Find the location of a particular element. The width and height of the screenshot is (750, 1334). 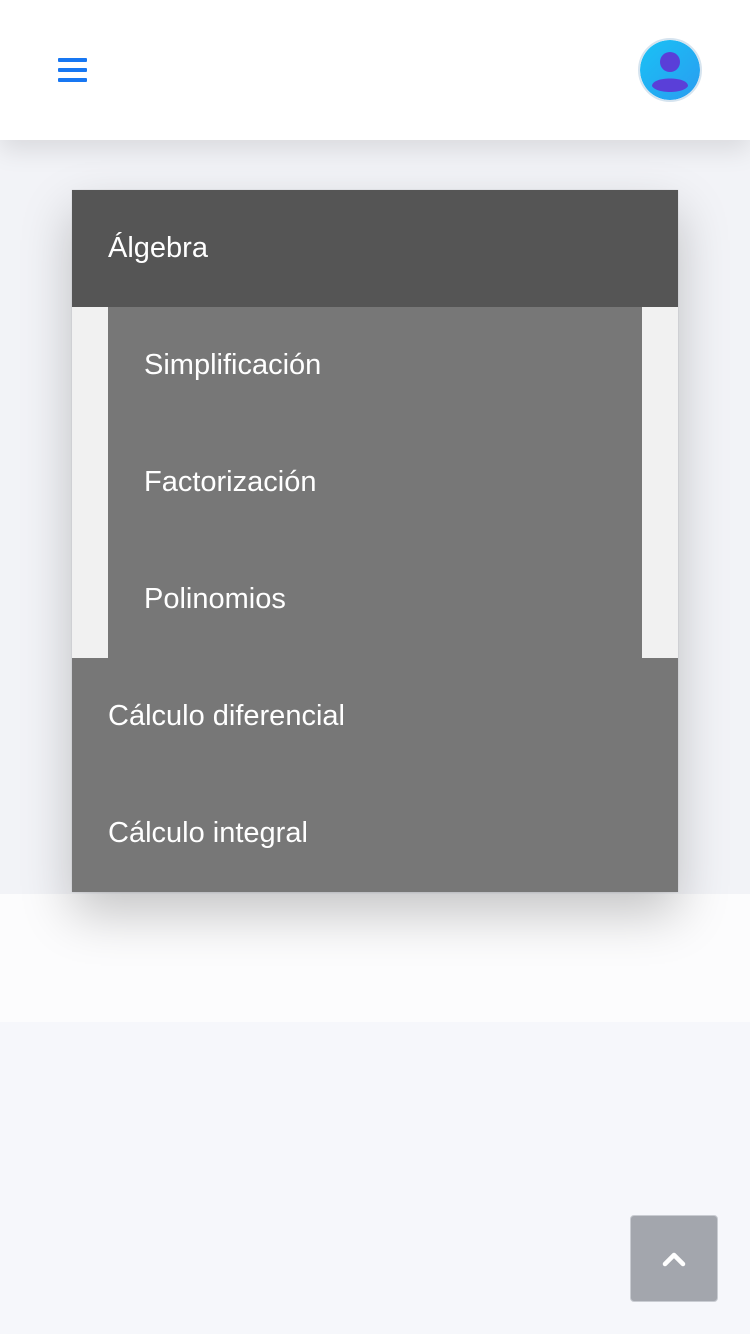

user-avatar-icon is located at coordinates (670, 70).